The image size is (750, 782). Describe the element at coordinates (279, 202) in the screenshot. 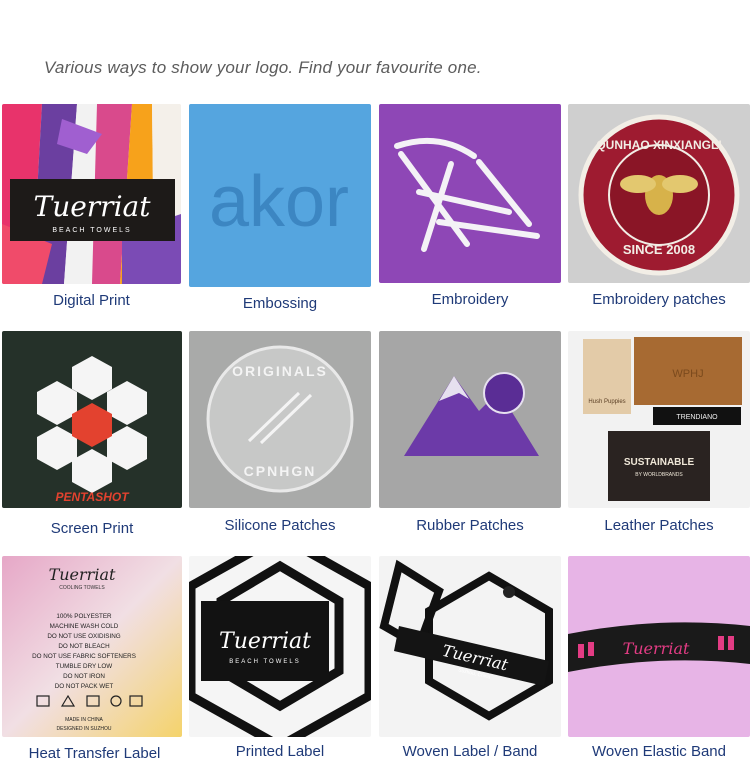

I see `svg-text: akor` at that location.